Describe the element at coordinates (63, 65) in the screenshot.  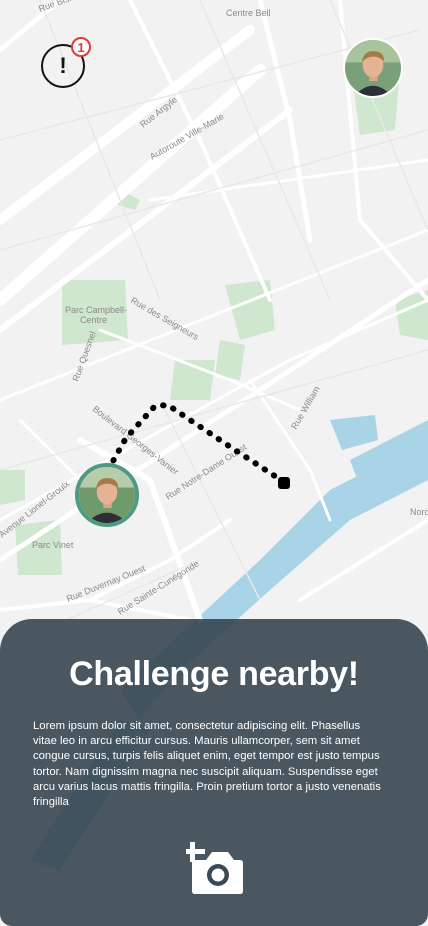
I see `alert-icon: !` at that location.